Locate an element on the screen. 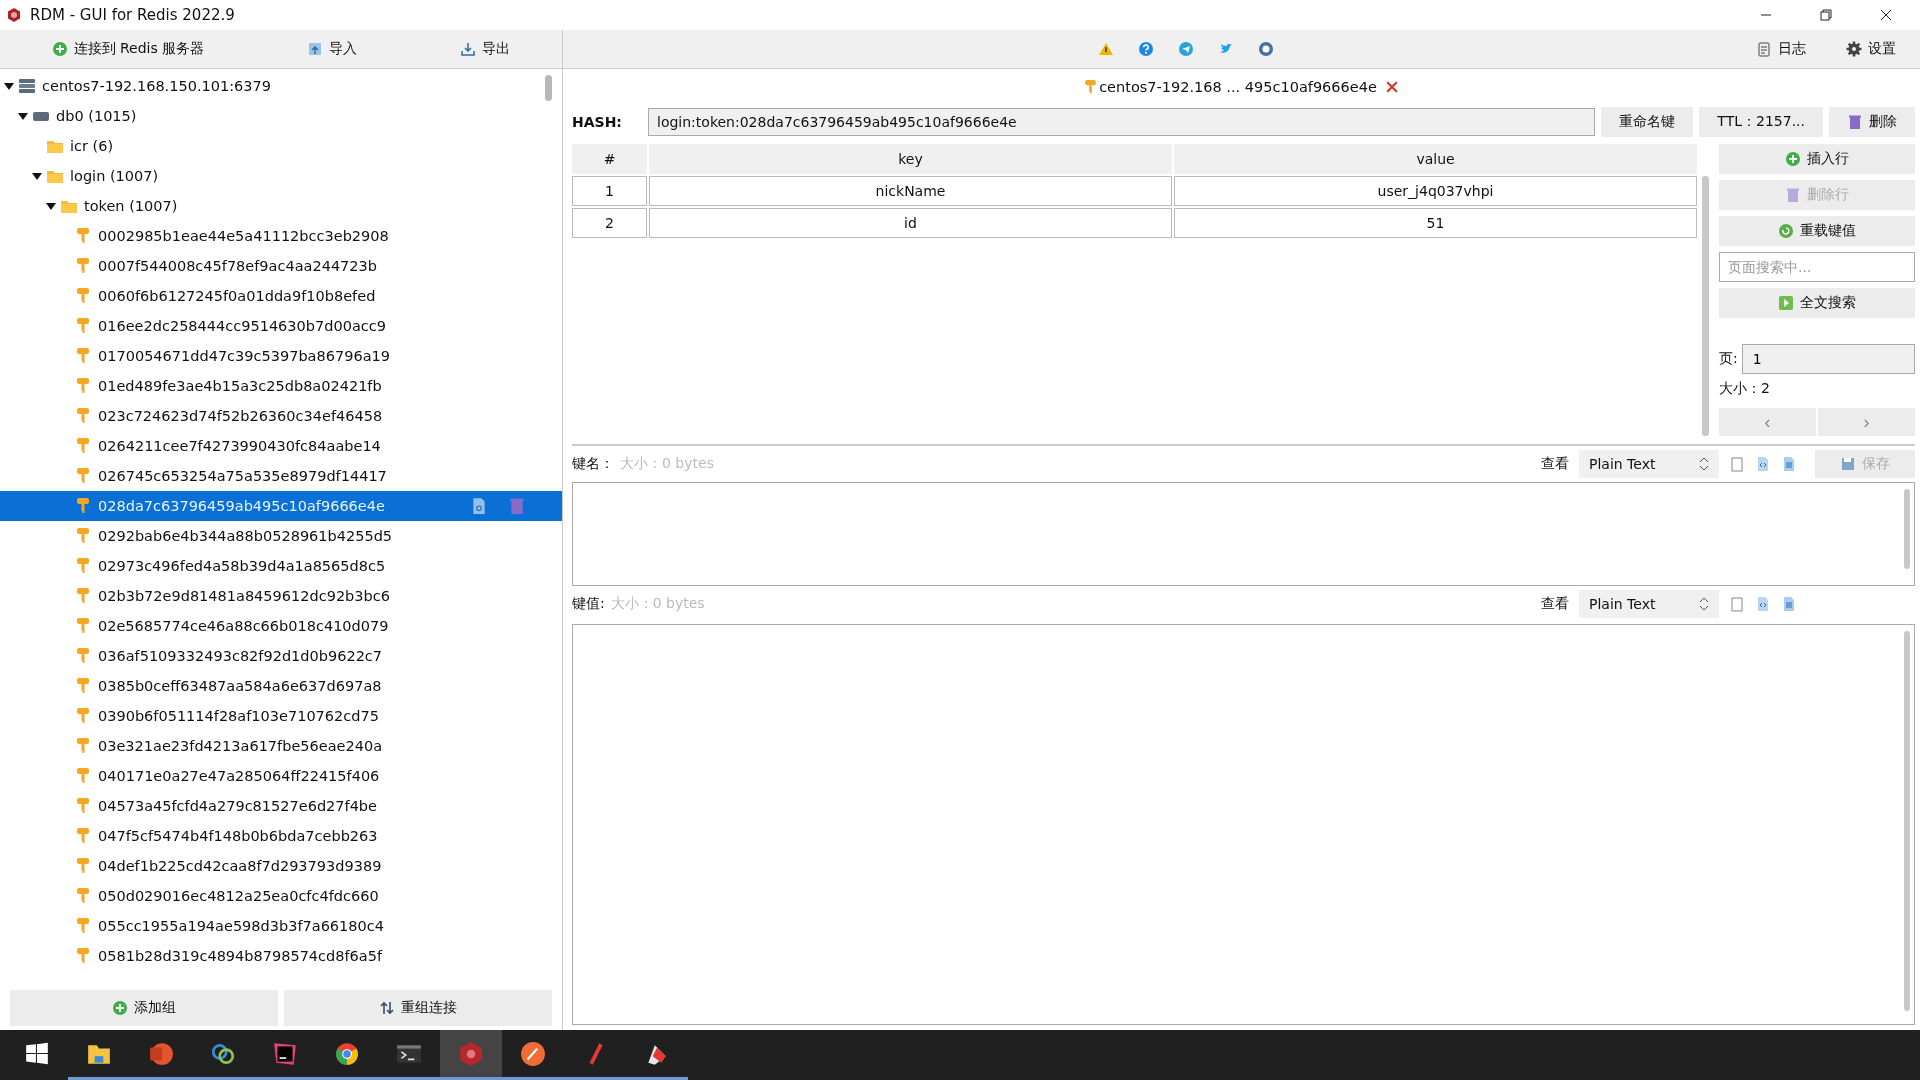 Image resolution: width=1920 pixels, height=1080 pixels. tree-label: 01ed489fe3ae4b15a3c25db8a02421fb is located at coordinates (240, 386).